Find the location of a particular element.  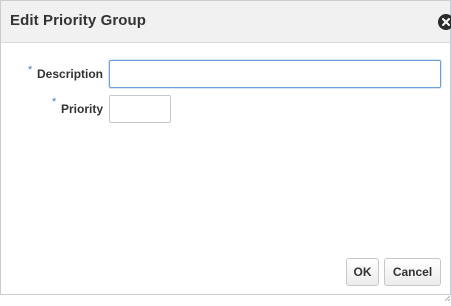

dialog-header: Edit Priority Group is located at coordinates (226, 22).